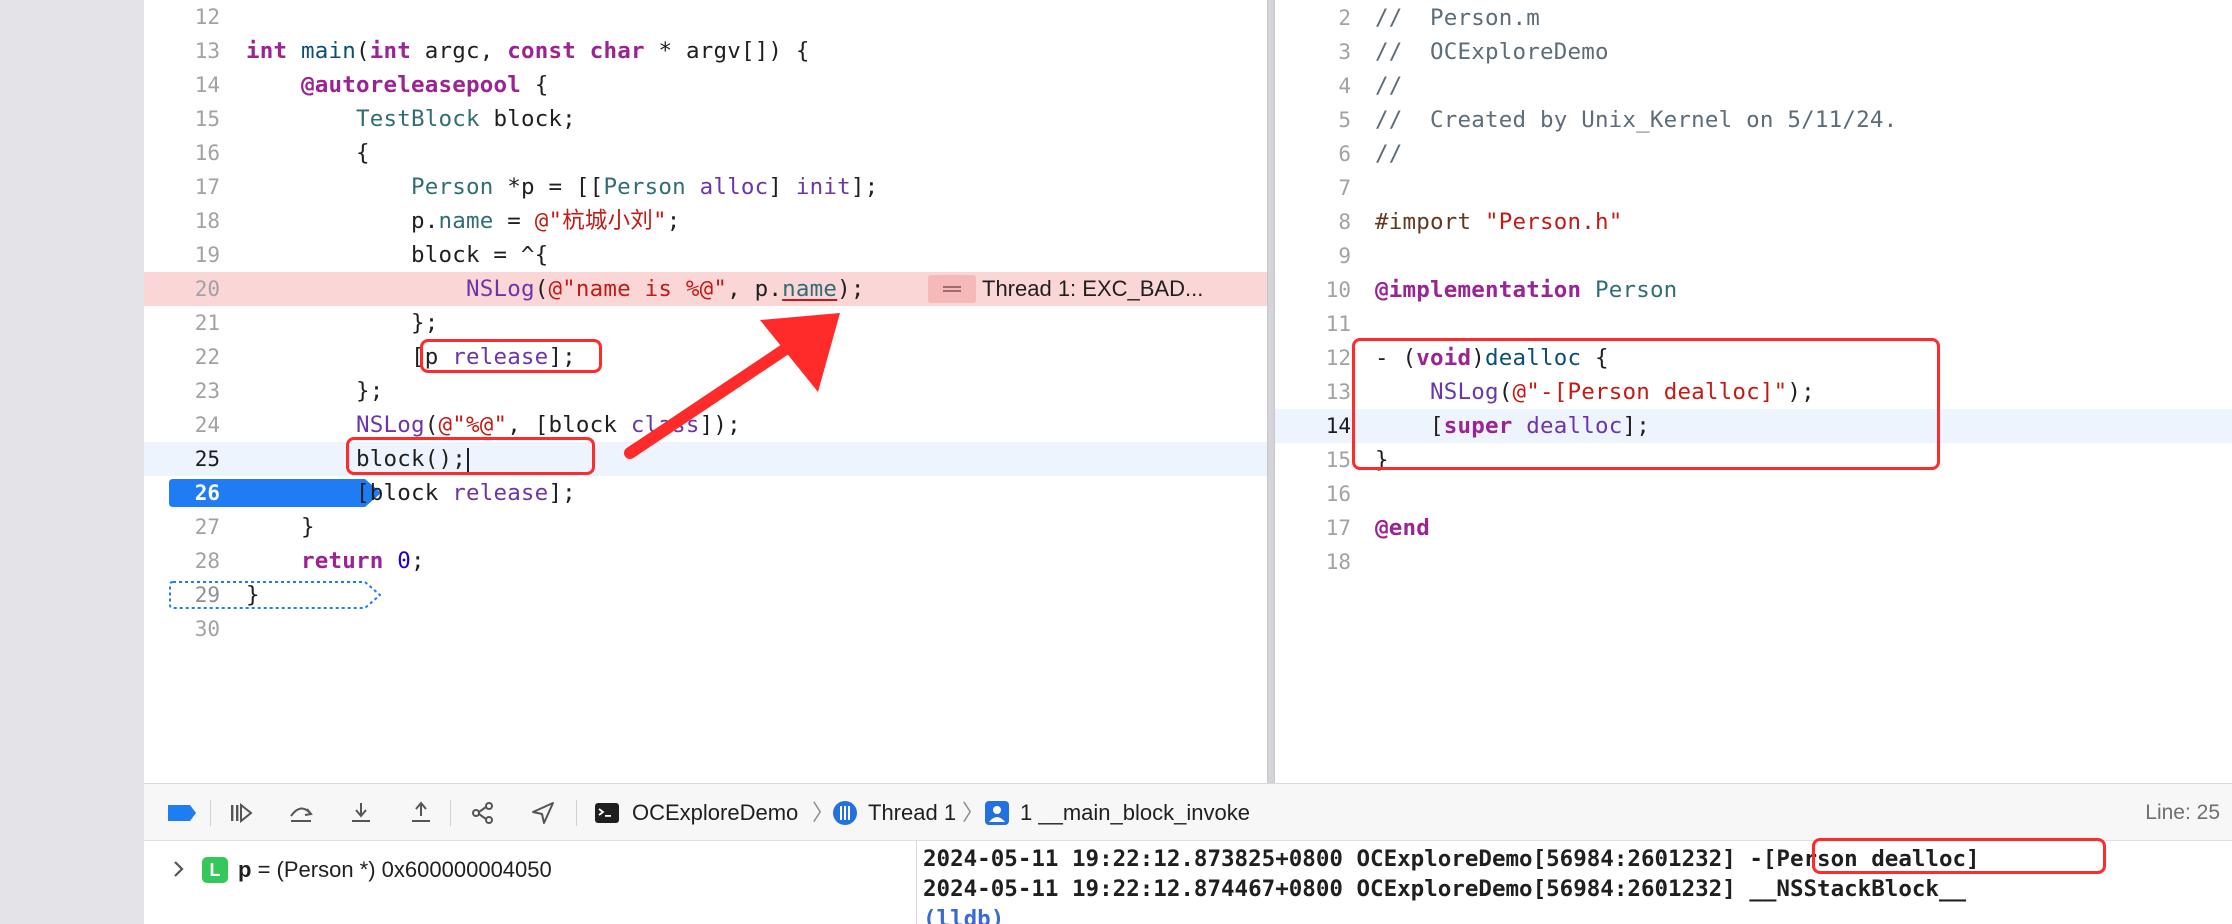  Describe the element at coordinates (1457, 18) in the screenshot. I see `code-text: // Person.m` at that location.